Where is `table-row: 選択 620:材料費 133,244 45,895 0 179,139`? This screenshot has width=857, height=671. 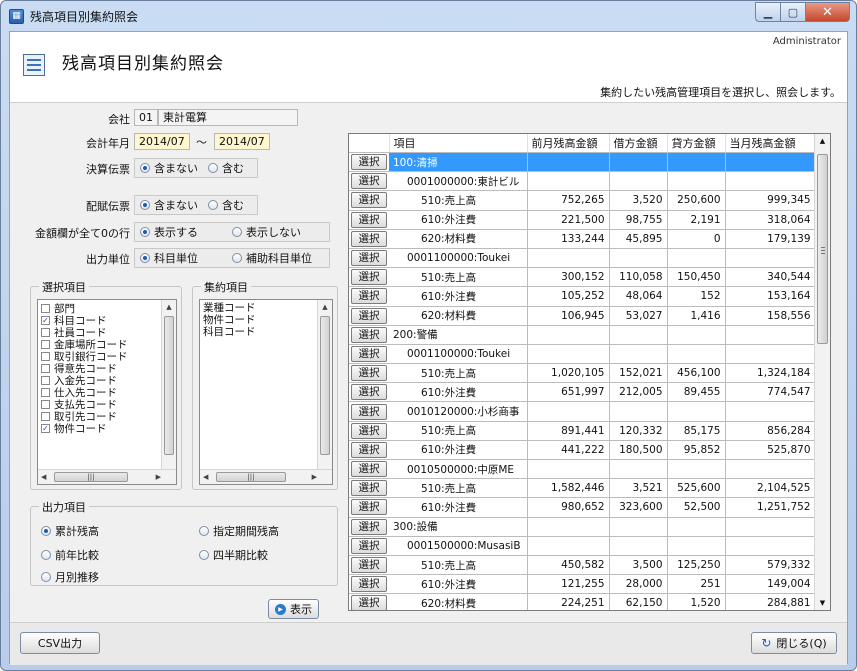 table-row: 選択 620:材料費 133,244 45,895 0 179,139 is located at coordinates (582, 239).